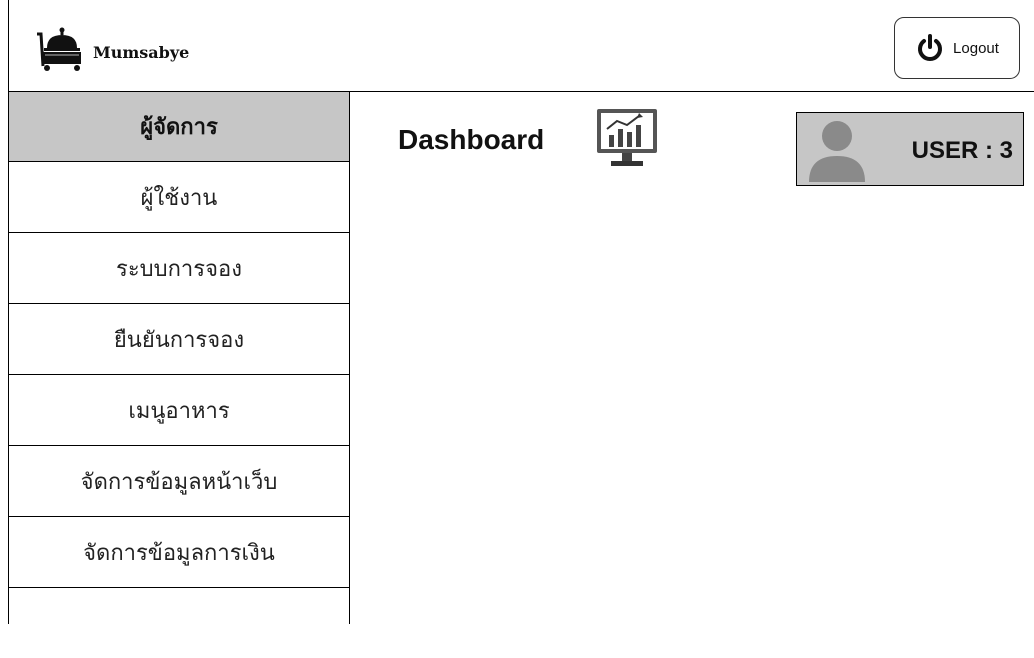 This screenshot has width=1034, height=658. Describe the element at coordinates (179, 481) in the screenshot. I see `sidebar-item-manage-web-content: จัดการข้อมูลหน้าเว็บ` at that location.